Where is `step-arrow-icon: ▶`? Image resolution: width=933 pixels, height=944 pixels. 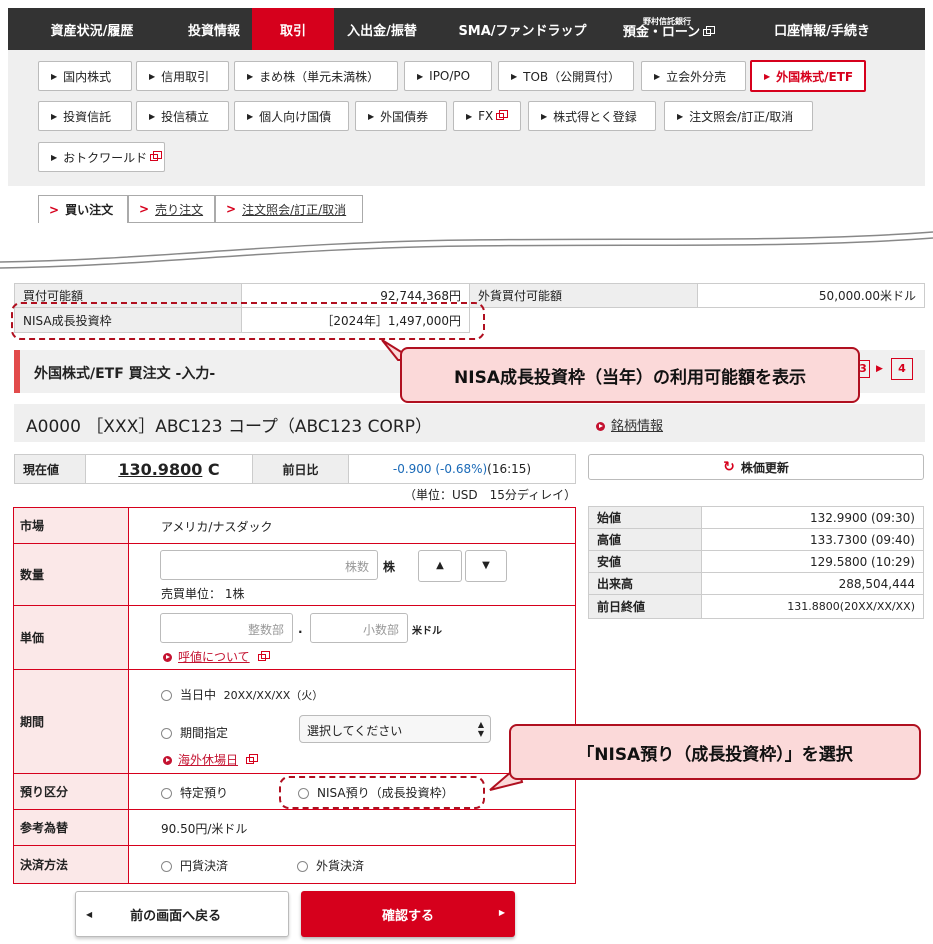 step-arrow-icon: ▶ is located at coordinates (879, 369).